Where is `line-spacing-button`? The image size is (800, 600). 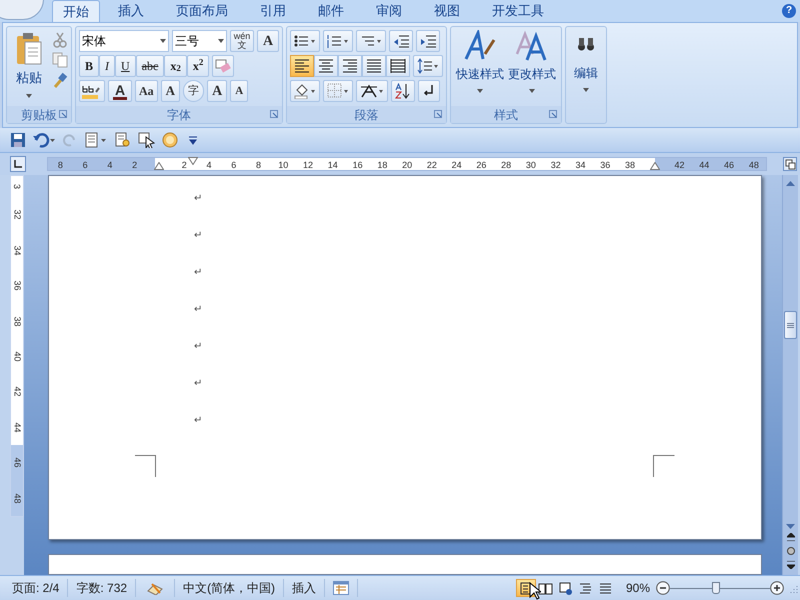 line-spacing-button is located at coordinates (428, 66).